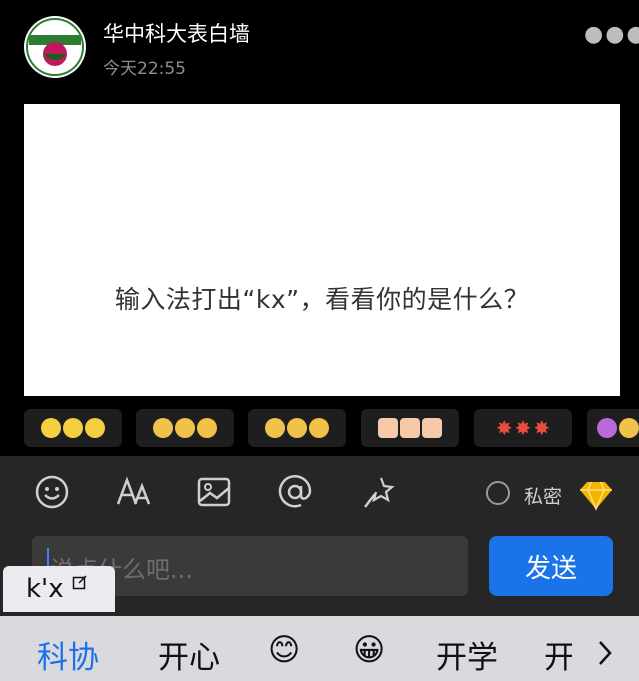  I want to click on university-logo-icon, so click(55, 47).